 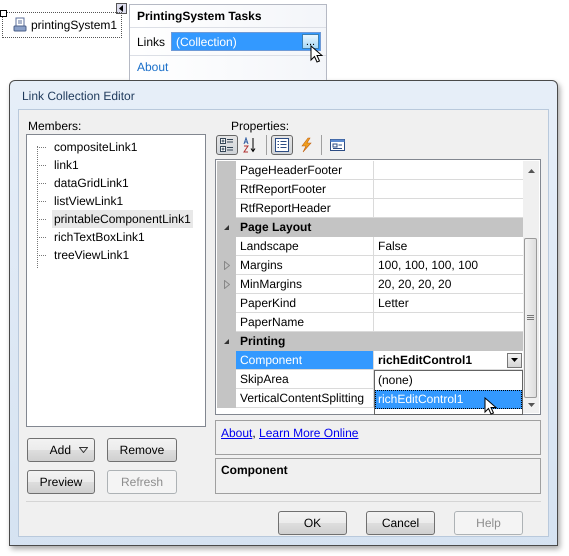 I want to click on member-button: Preview, so click(x=61, y=482).